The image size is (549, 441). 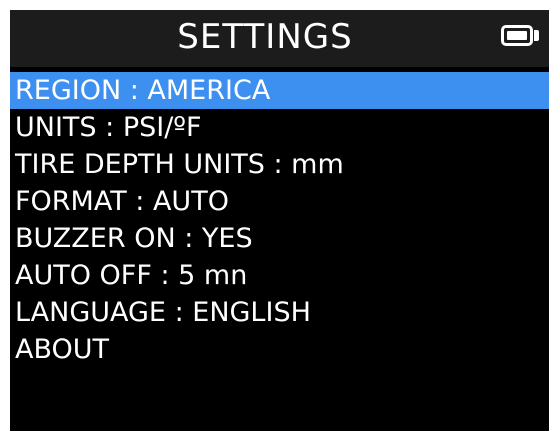 What do you see at coordinates (279, 164) in the screenshot?
I see `menu-item-tire-depth-units: TIRE DEPTH UNITS : mm` at bounding box center [279, 164].